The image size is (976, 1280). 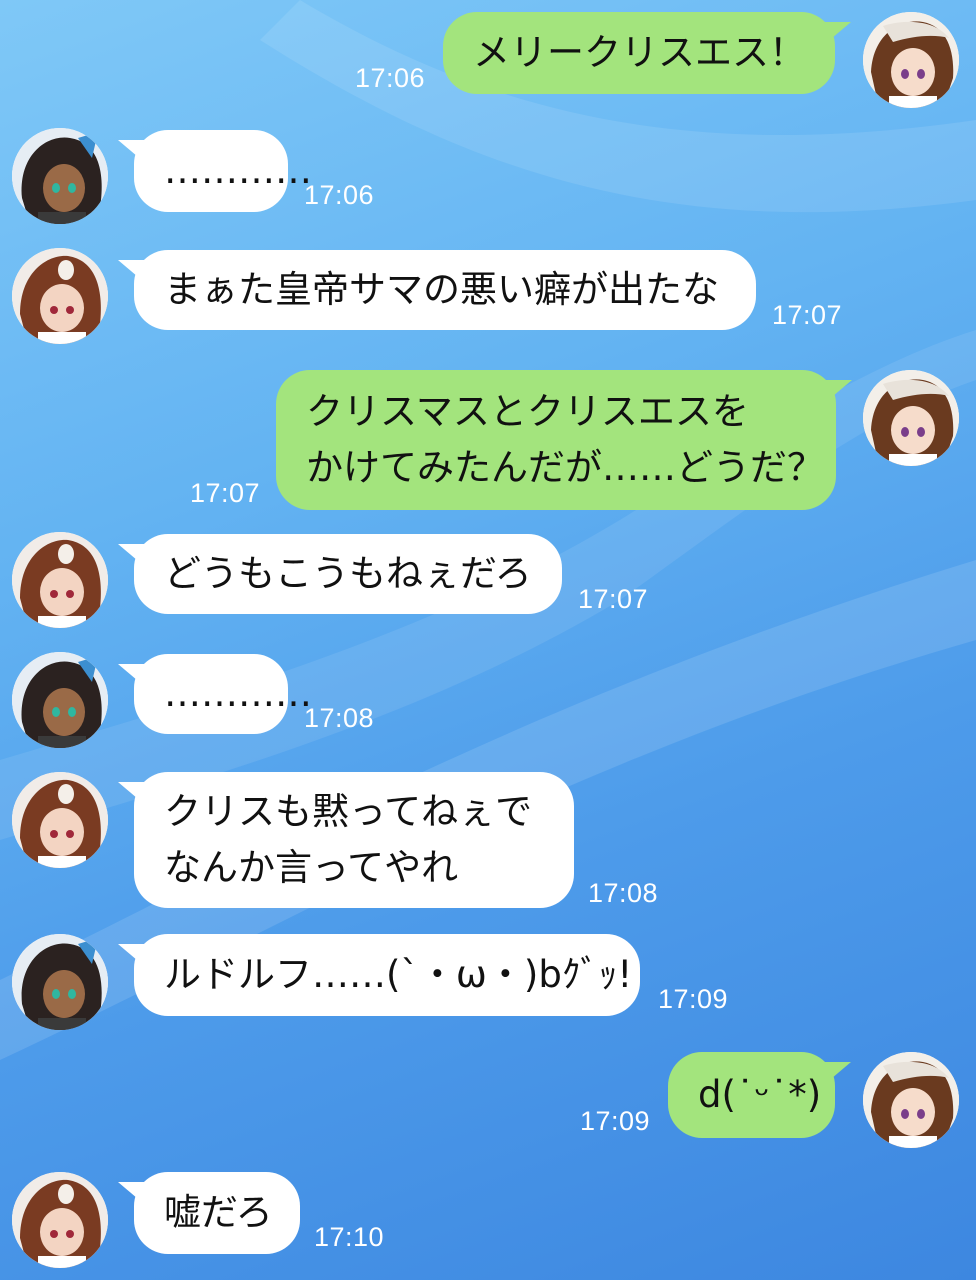 What do you see at coordinates (441, 289) in the screenshot?
I see `message-text: まぁた皇帝サマの悪い癖が出たな` at bounding box center [441, 289].